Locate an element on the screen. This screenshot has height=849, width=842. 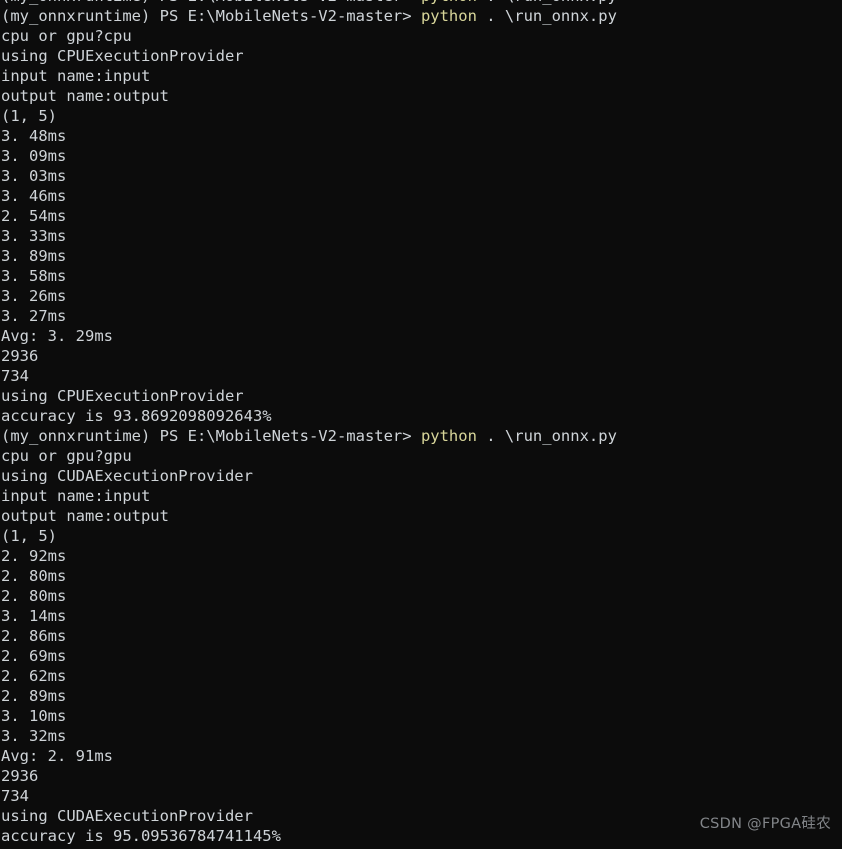
console-line-timing: 2. 89ms is located at coordinates (421, 696).